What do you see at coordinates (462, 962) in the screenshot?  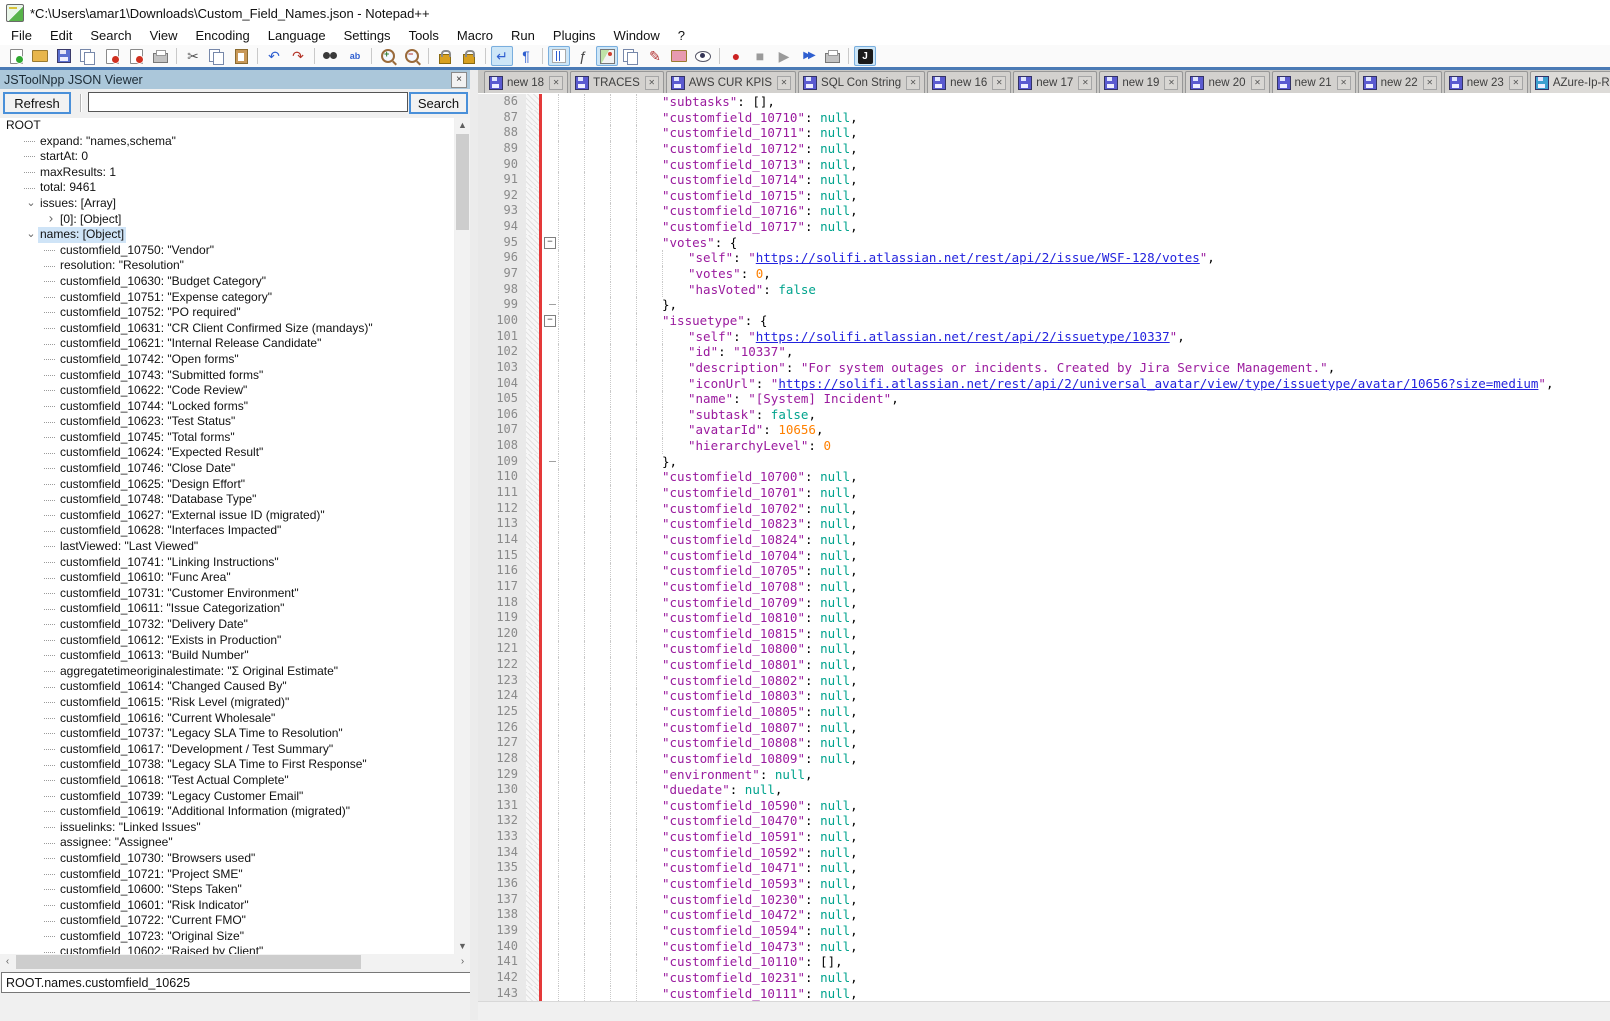 I see `scroll-right-icon: ›` at bounding box center [462, 962].